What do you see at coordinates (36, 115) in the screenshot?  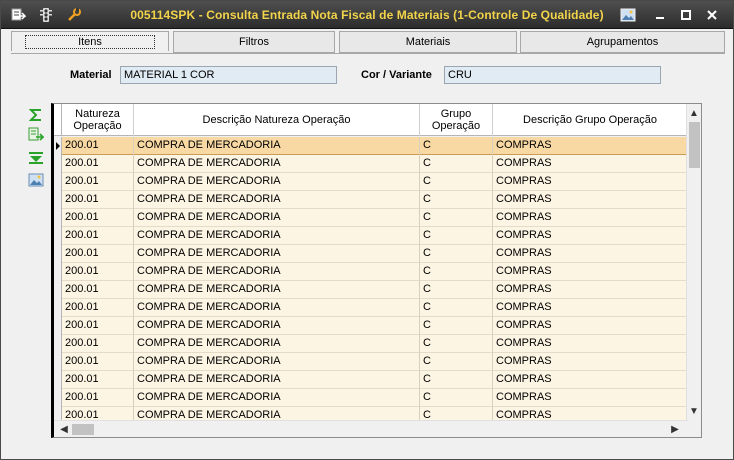 I see `sigma-icon` at bounding box center [36, 115].